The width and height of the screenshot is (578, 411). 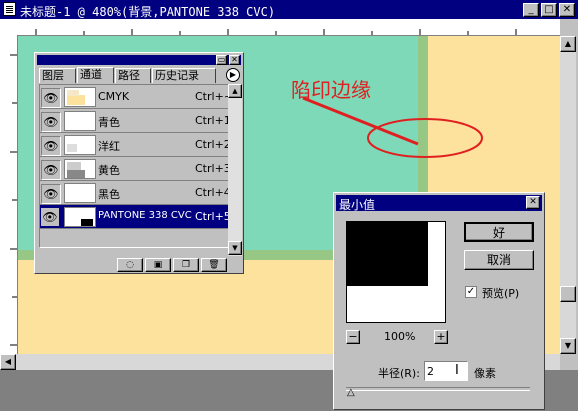 What do you see at coordinates (221, 60) in the screenshot?
I see `palette-minimize-button: ▭` at bounding box center [221, 60].